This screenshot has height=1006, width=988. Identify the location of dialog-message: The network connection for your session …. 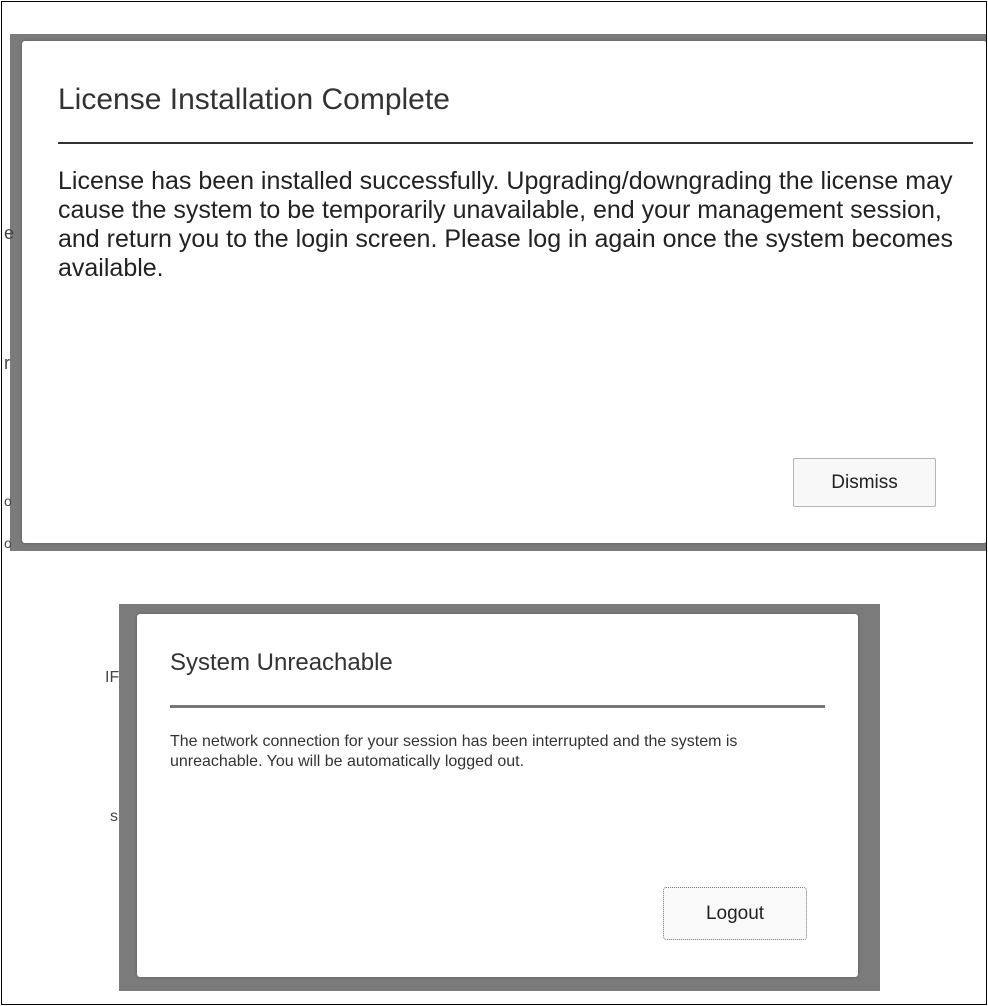
(454, 751).